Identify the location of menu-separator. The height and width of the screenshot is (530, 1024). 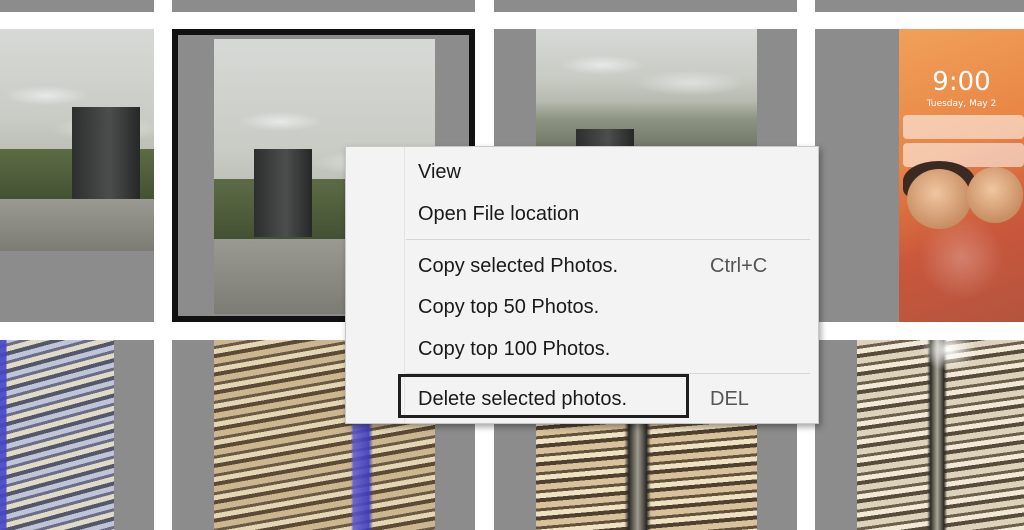
(608, 239).